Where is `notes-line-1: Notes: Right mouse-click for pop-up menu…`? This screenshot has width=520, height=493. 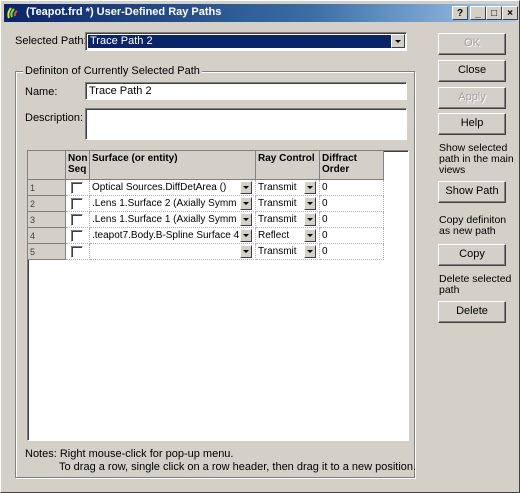 notes-line-1: Notes: Right mouse-click for pop-up menu… is located at coordinates (129, 454).